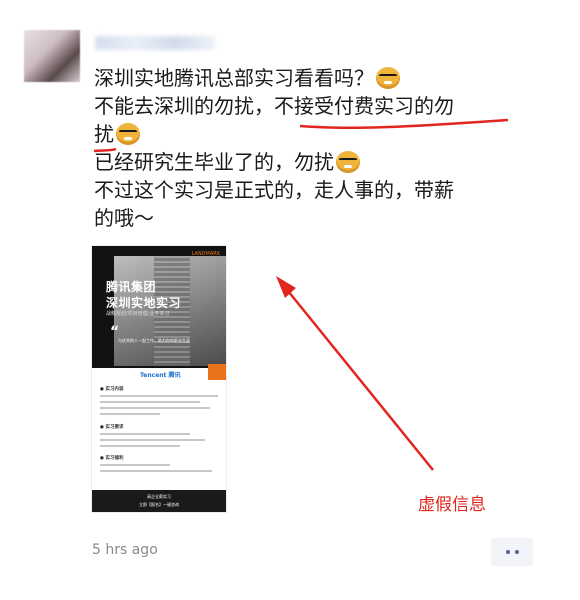 Image resolution: width=580 pixels, height=600 pixels. Describe the element at coordinates (286, 287) in the screenshot. I see `red-arrowhead-icon` at that location.